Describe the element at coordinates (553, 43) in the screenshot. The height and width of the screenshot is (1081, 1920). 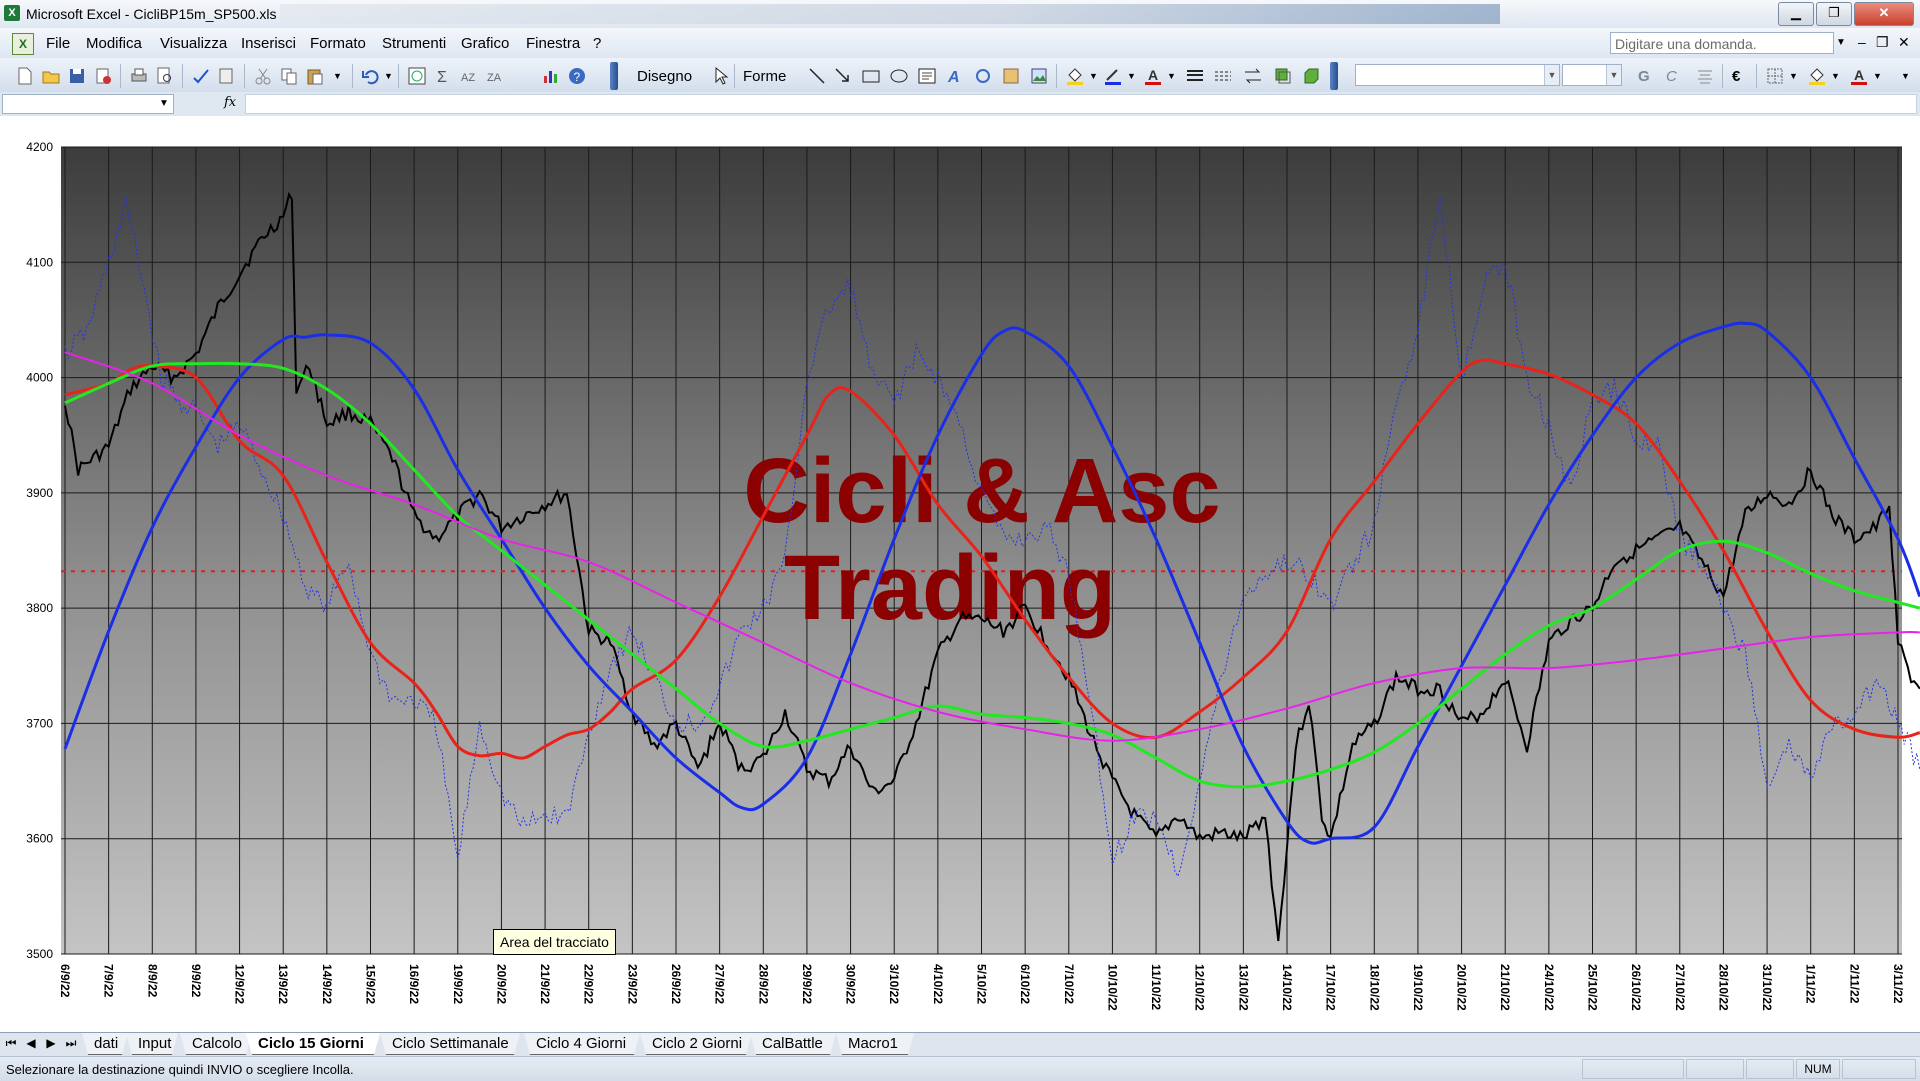
I see `menu-finestra: Finestra` at that location.